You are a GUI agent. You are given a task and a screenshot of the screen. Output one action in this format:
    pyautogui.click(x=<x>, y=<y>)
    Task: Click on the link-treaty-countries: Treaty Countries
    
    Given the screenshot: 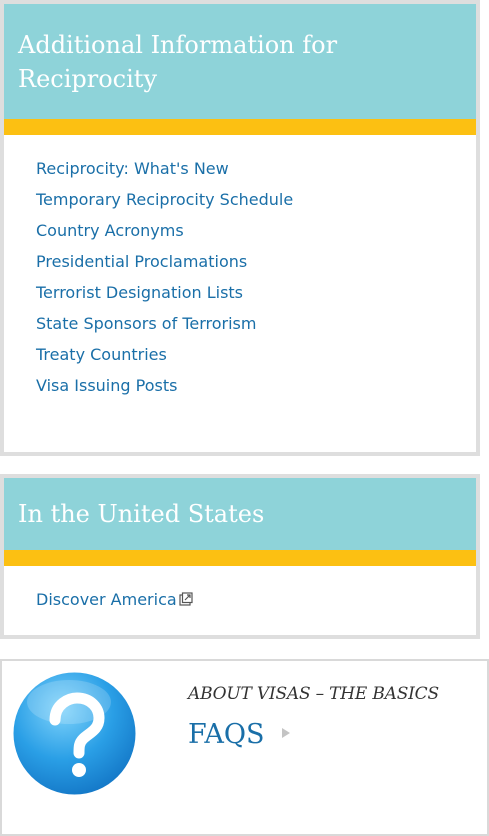 What is the action you would take?
    pyautogui.click(x=101, y=354)
    